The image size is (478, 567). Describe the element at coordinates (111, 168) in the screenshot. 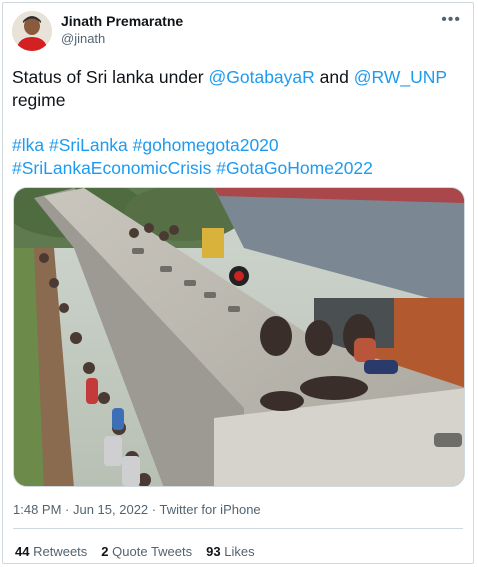

I see `hashtag-srilankaeconomiccrisis: #SriLankaEconomicCrisis` at that location.